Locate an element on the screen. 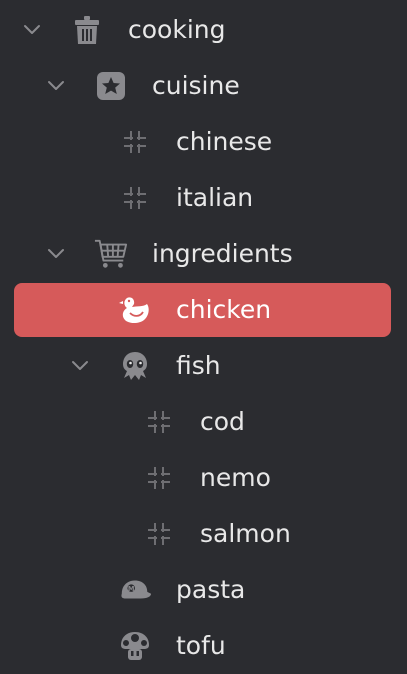 Image resolution: width=407 pixels, height=674 pixels. tree-item-ingredients: ingredients is located at coordinates (203, 254).